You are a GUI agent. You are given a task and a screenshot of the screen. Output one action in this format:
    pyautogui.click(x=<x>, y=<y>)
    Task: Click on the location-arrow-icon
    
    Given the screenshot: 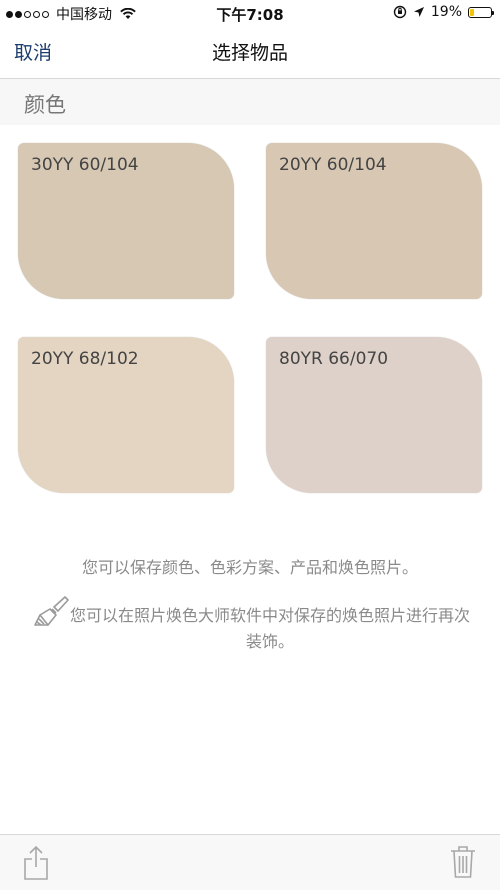 What is the action you would take?
    pyautogui.click(x=418, y=12)
    